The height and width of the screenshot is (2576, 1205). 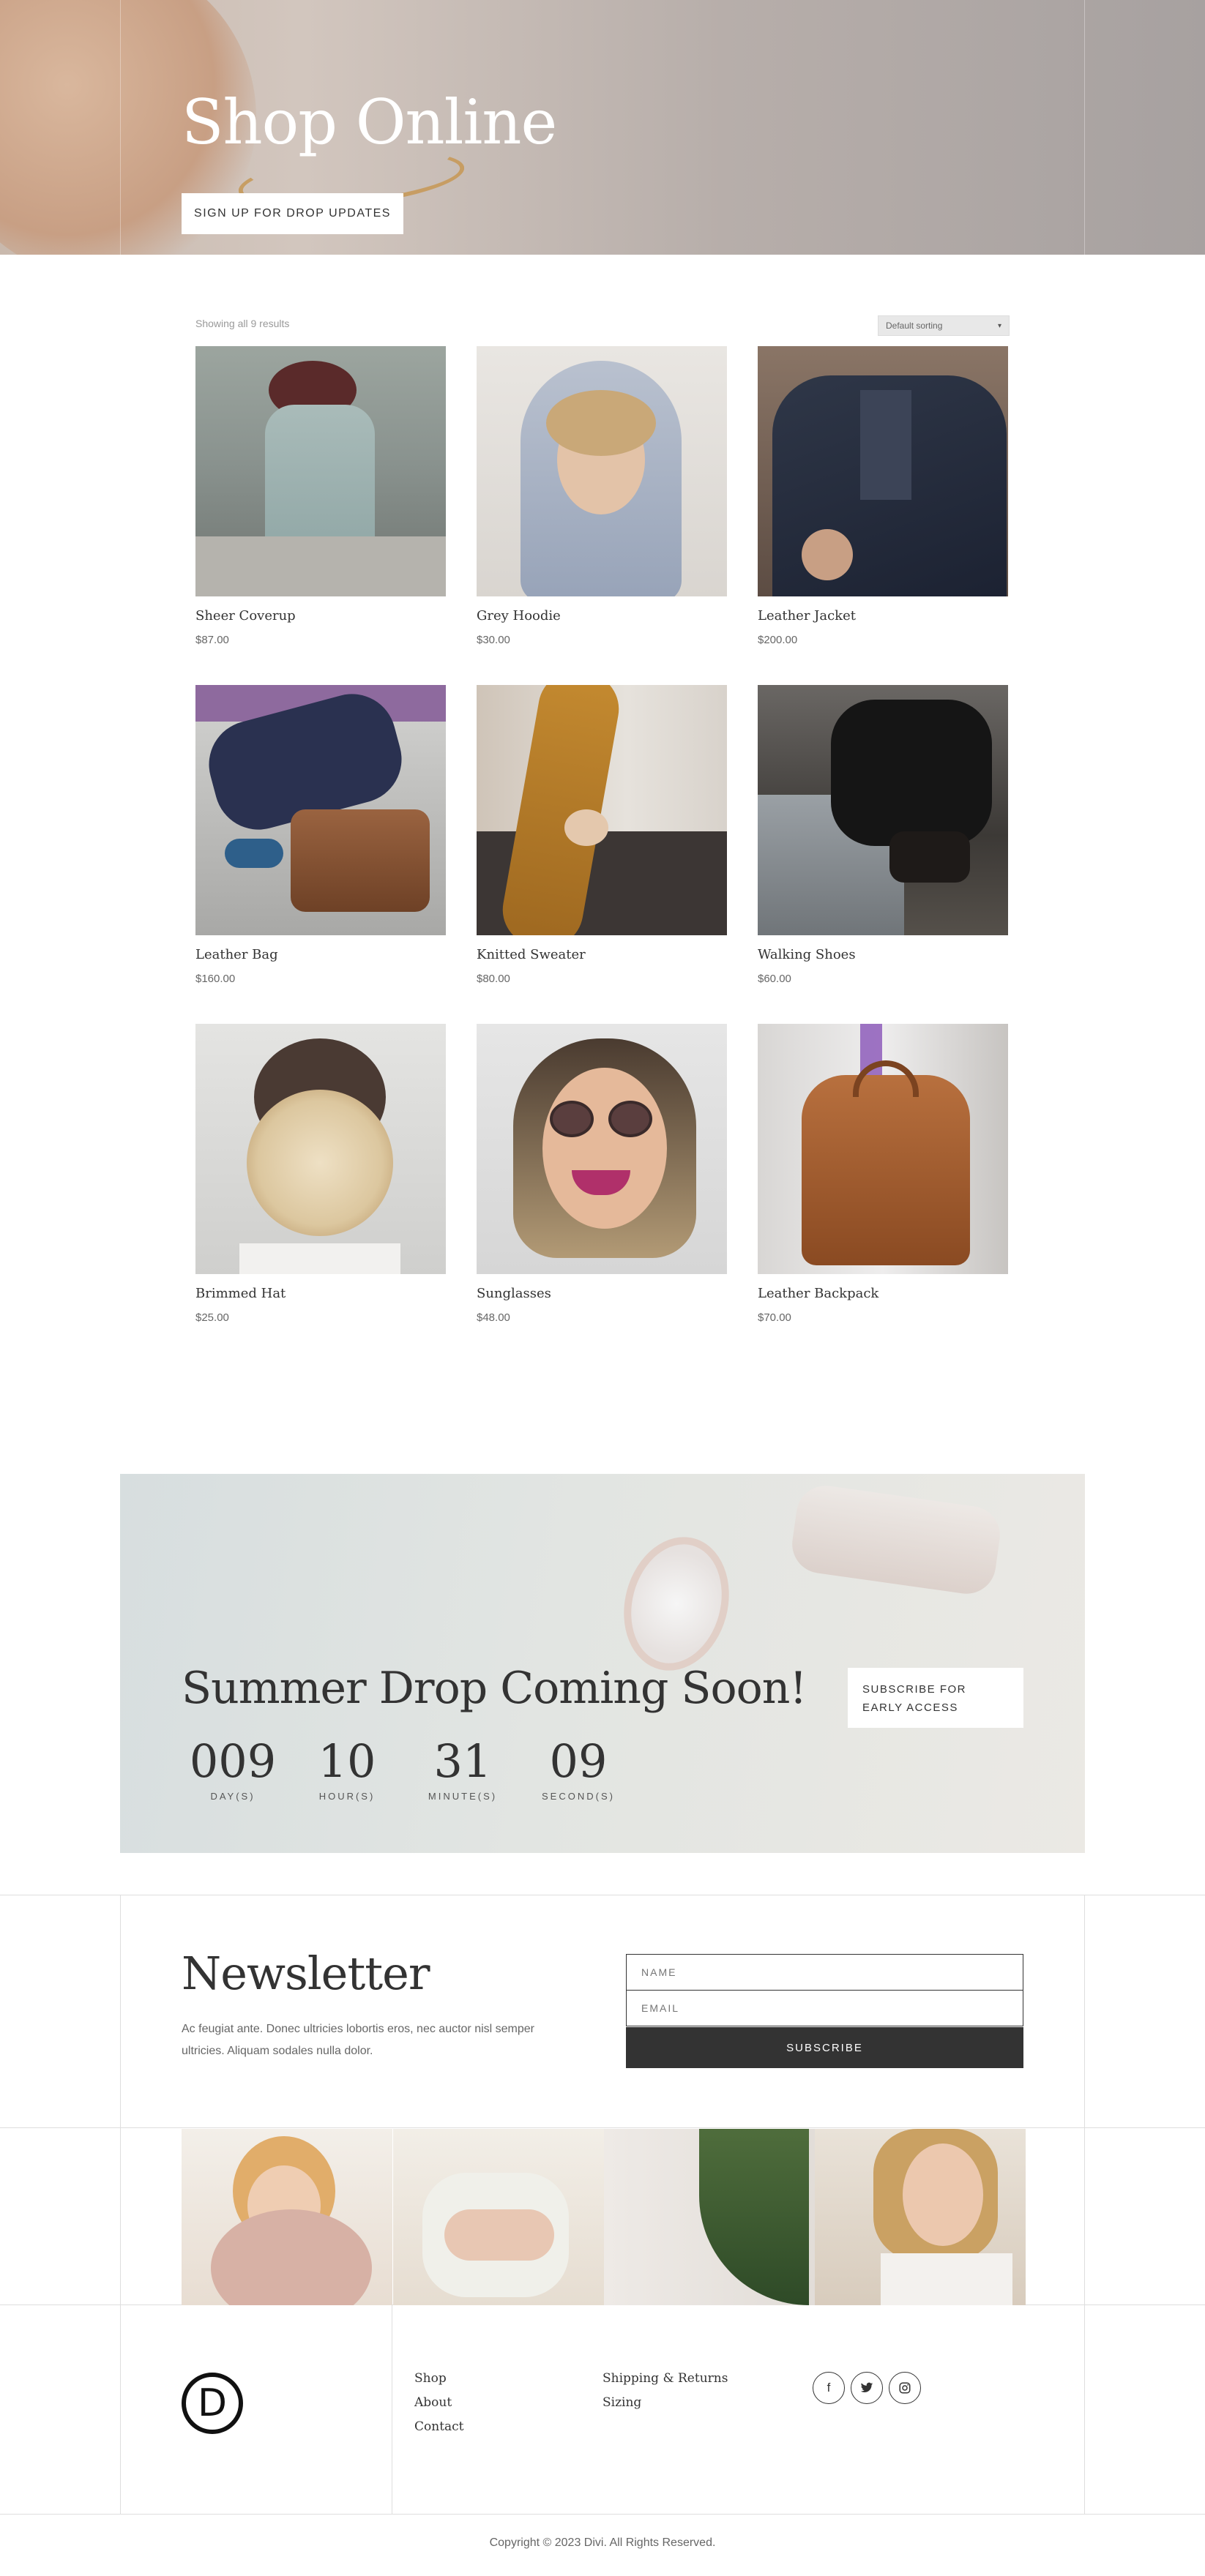 I want to click on product-card: Leather Backpack $70.00, so click(x=883, y=1174).